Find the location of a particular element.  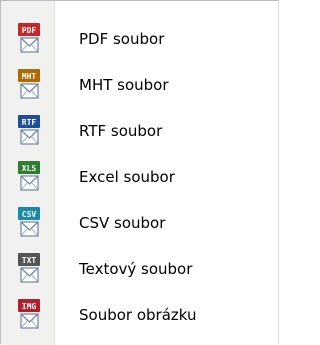

csv-mail-icon: CSV is located at coordinates (29, 224).